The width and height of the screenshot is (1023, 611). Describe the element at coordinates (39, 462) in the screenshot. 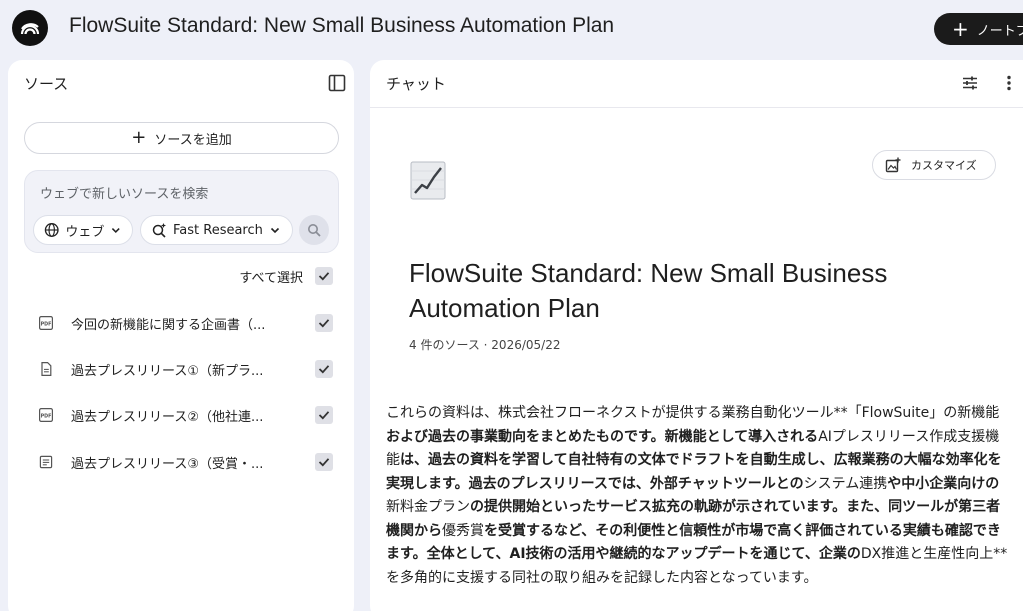

I see `text-doc-icon` at that location.